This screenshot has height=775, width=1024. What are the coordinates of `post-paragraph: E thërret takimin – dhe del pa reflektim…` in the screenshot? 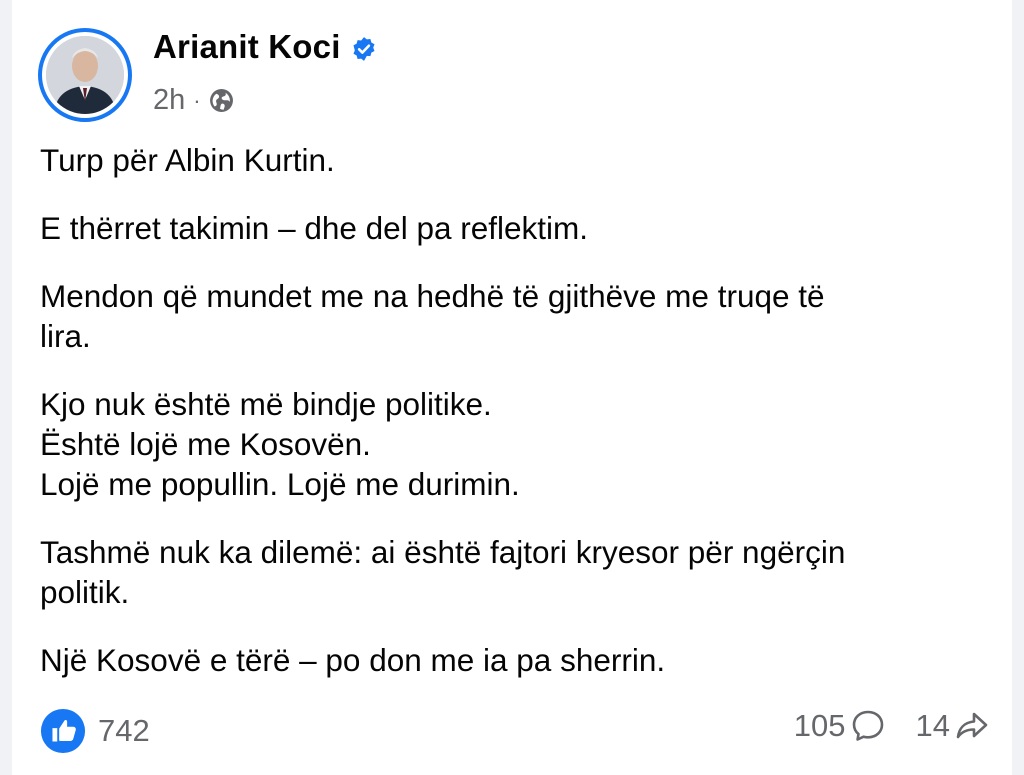 It's located at (515, 228).